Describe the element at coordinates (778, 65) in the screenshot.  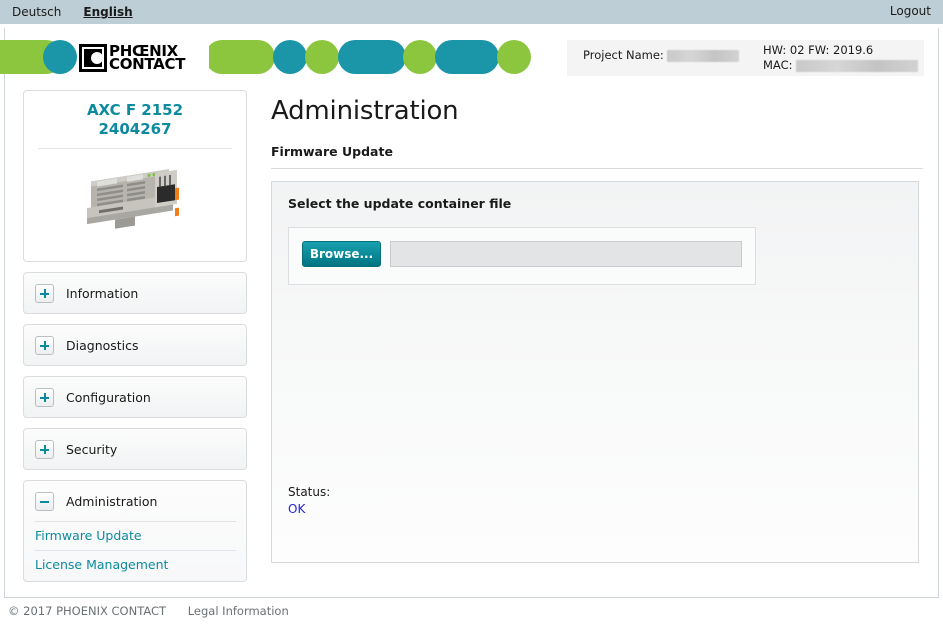
I see `mac-label: MAC:` at that location.